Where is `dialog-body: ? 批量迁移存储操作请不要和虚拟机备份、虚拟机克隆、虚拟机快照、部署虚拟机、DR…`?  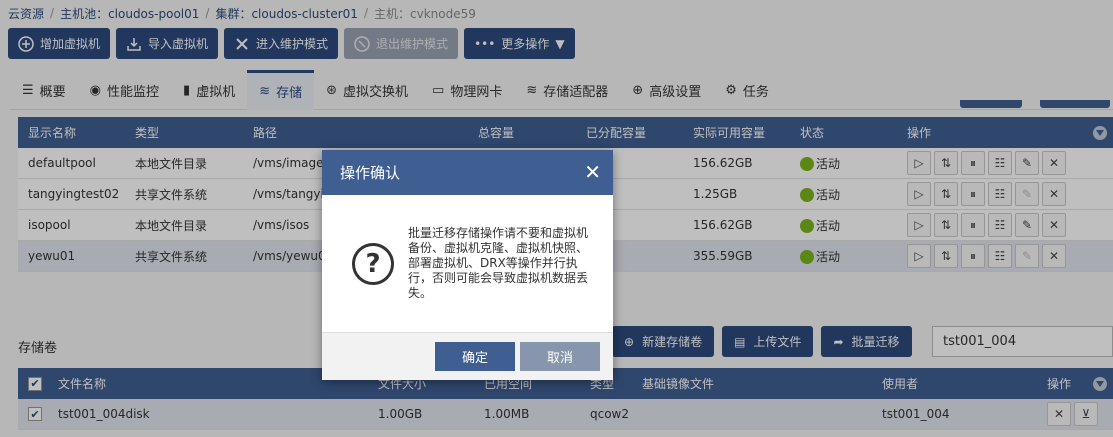 dialog-body: ? 批量迁移存储操作请不要和虚拟机备份、虚拟机克隆、虚拟机快照、部署虚拟机、DR… is located at coordinates (467, 264).